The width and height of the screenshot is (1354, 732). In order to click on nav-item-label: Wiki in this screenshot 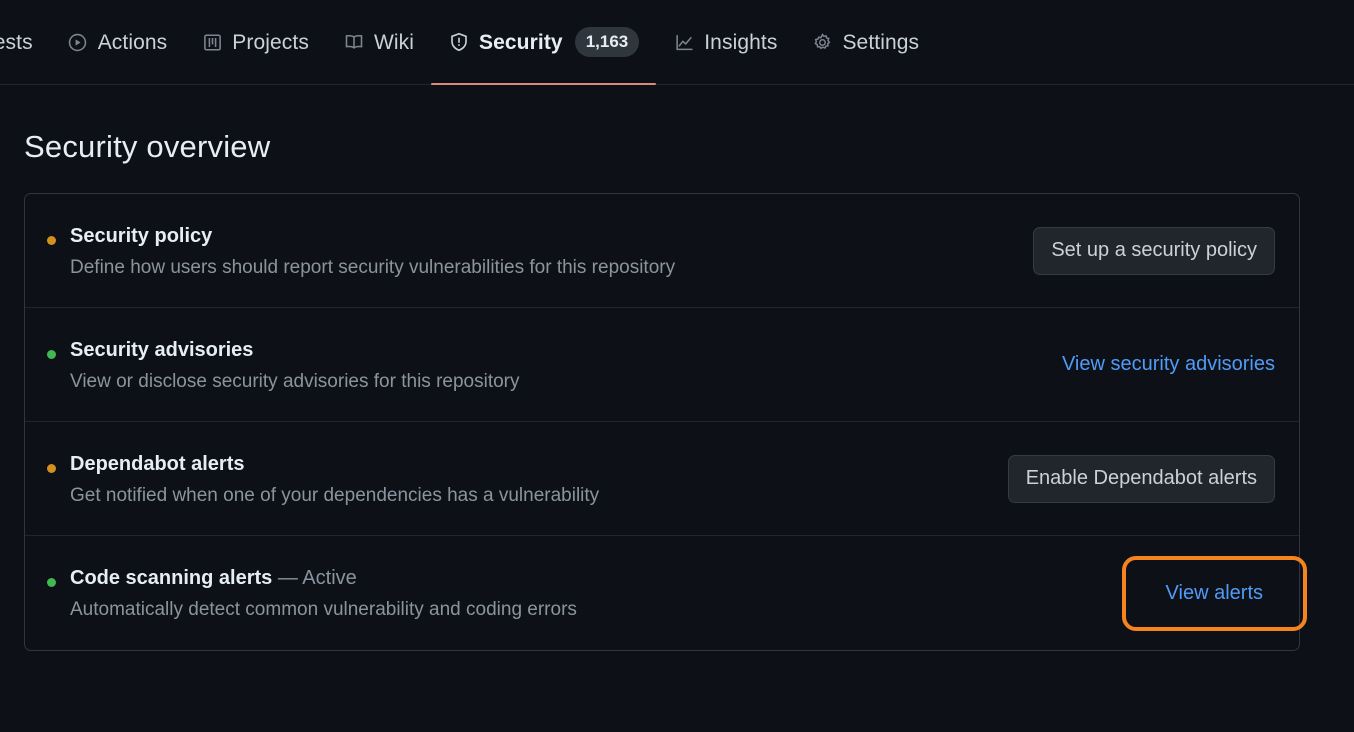, I will do `click(394, 42)`.